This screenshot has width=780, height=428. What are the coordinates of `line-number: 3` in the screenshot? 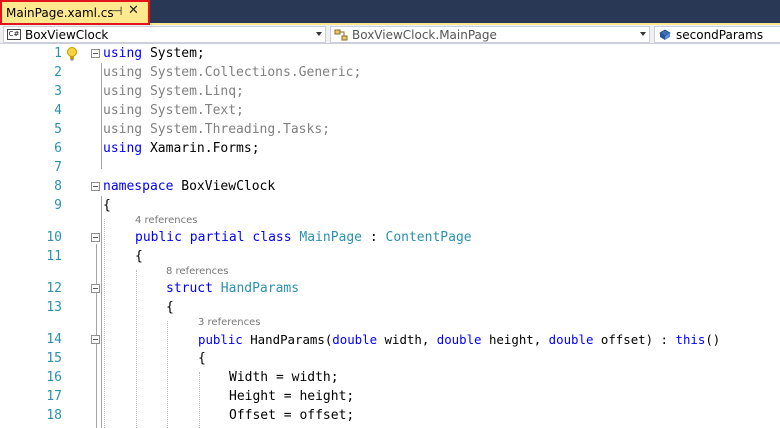 It's located at (58, 91).